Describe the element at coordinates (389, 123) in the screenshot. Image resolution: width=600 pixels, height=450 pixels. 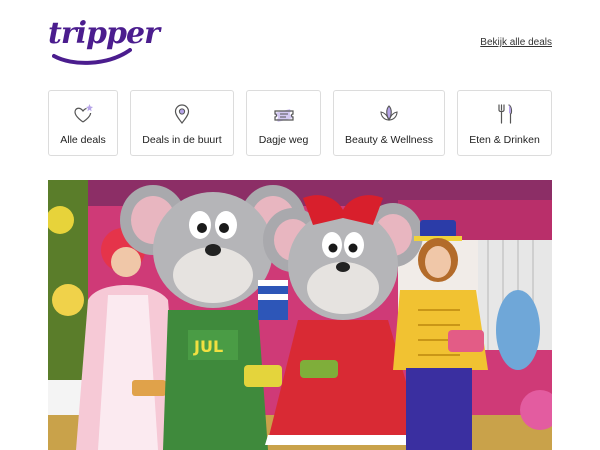
I see `category-beauty-wellness: Beauty & Wellness` at that location.